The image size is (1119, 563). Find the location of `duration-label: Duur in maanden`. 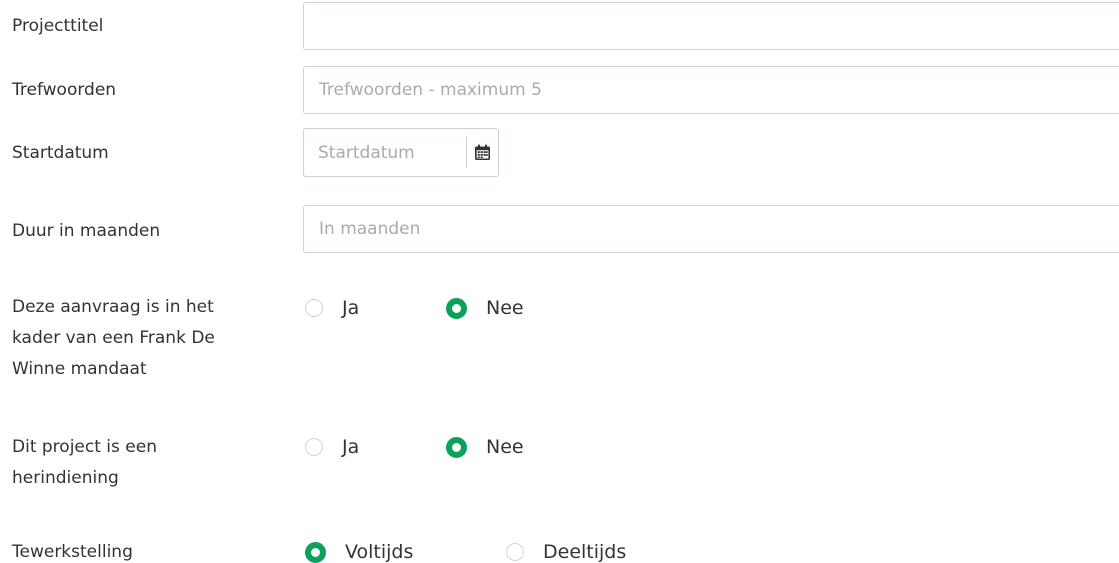

duration-label: Duur in maanden is located at coordinates (86, 231).